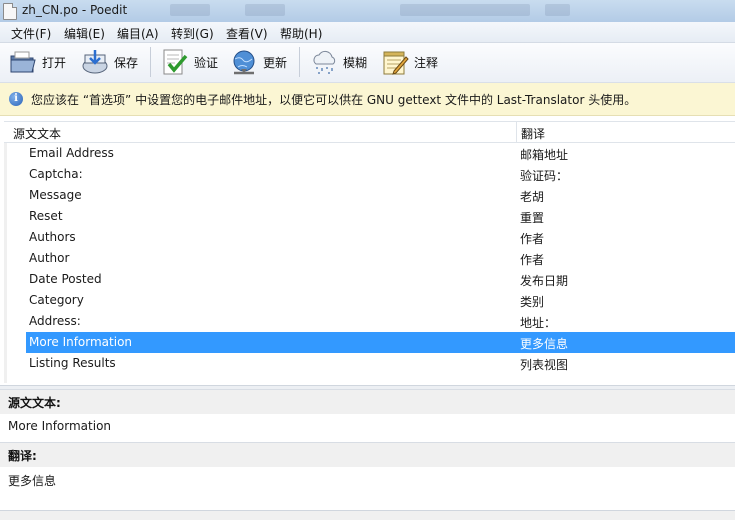 The image size is (735, 520). Describe the element at coordinates (84, 33) in the screenshot. I see `menu-edit: 编辑(E)` at that location.